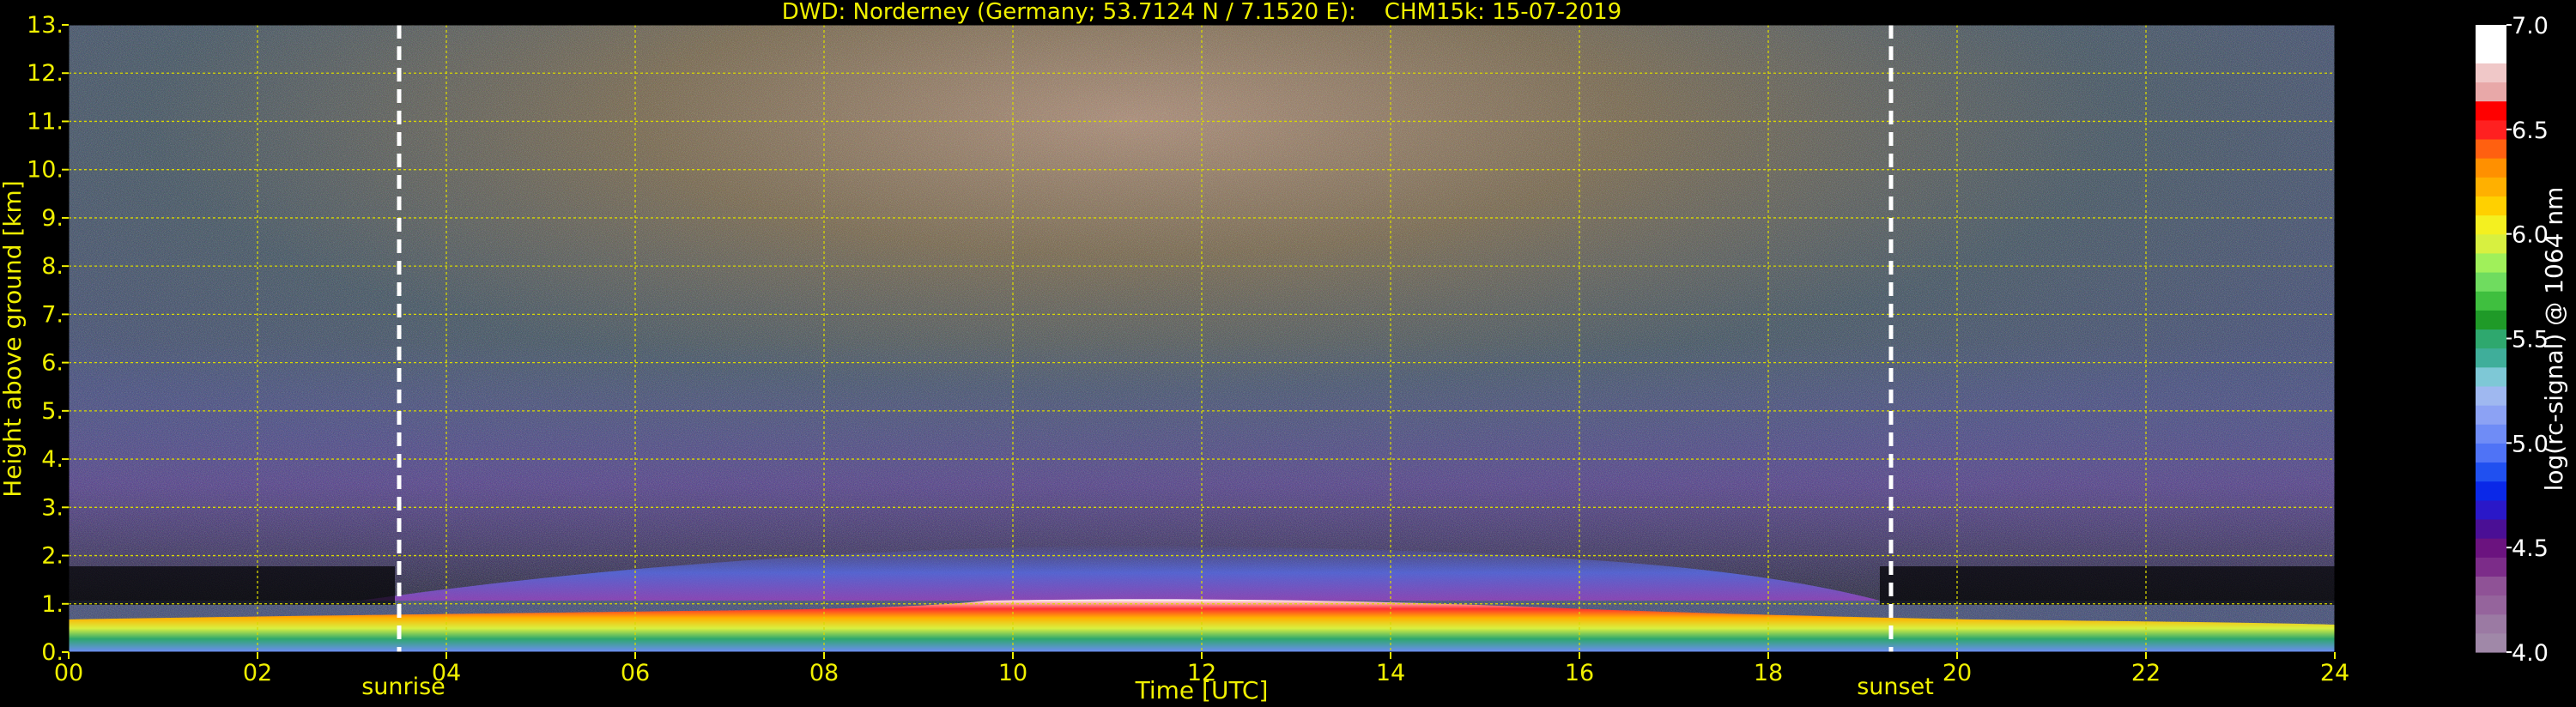 The image size is (2576, 707). Describe the element at coordinates (1202, 690) in the screenshot. I see `x-axis-label: Time [UTC]` at that location.